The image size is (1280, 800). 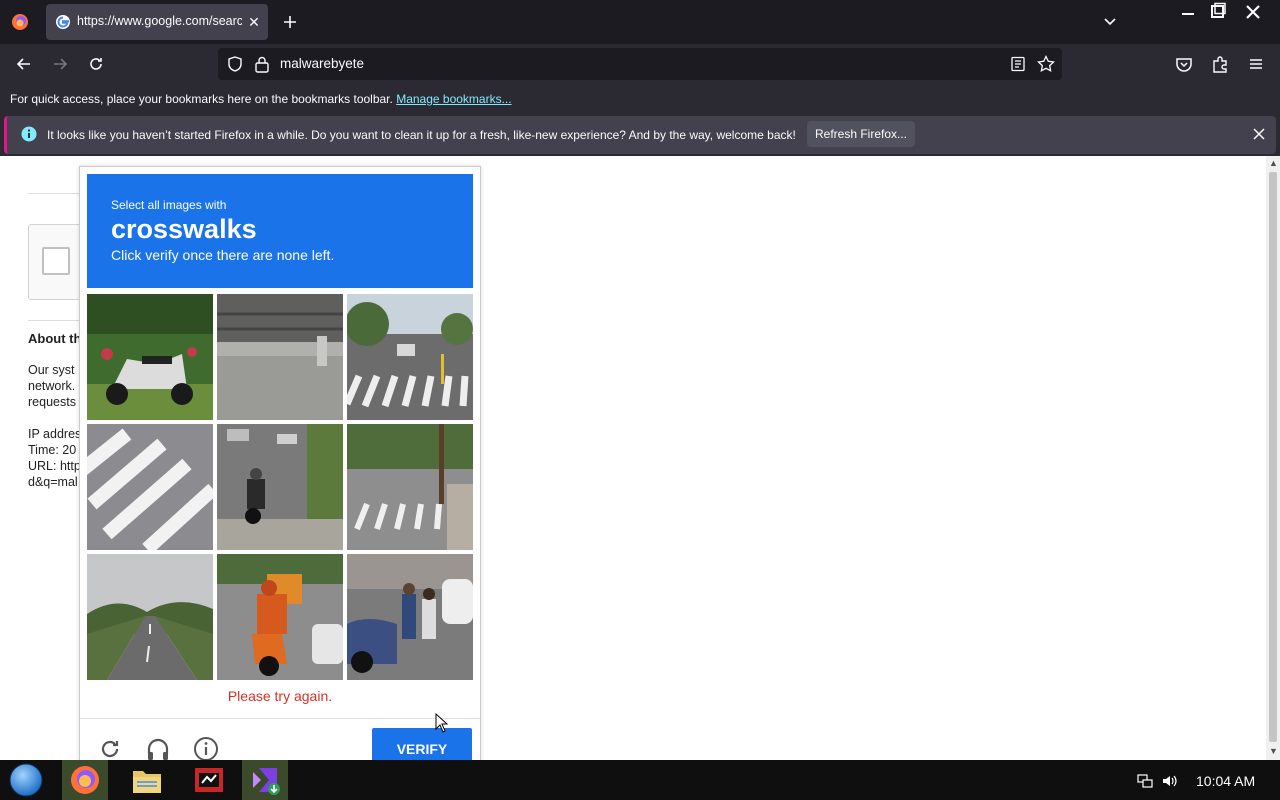 What do you see at coordinates (52, 402) in the screenshot?
I see `page-text-line: requests` at bounding box center [52, 402].